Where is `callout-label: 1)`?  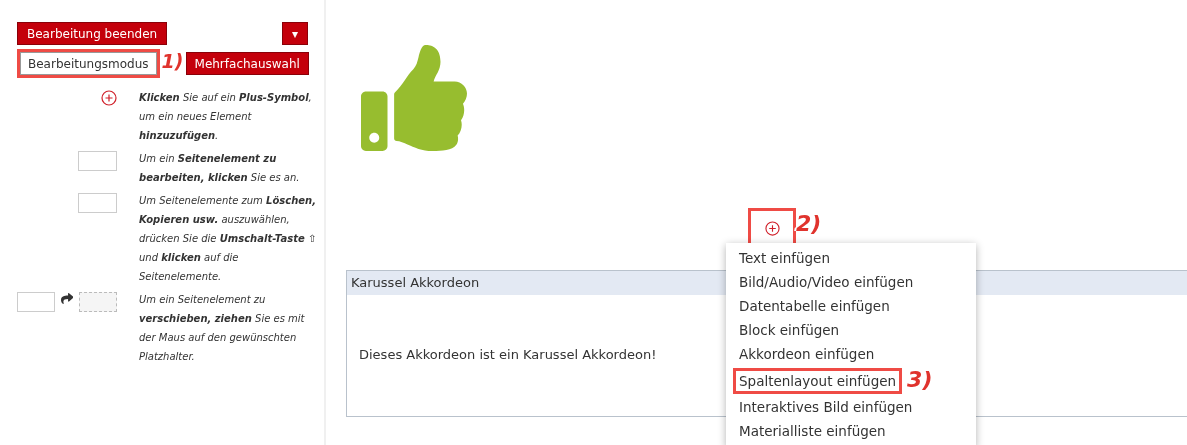 callout-label: 1) is located at coordinates (172, 61).